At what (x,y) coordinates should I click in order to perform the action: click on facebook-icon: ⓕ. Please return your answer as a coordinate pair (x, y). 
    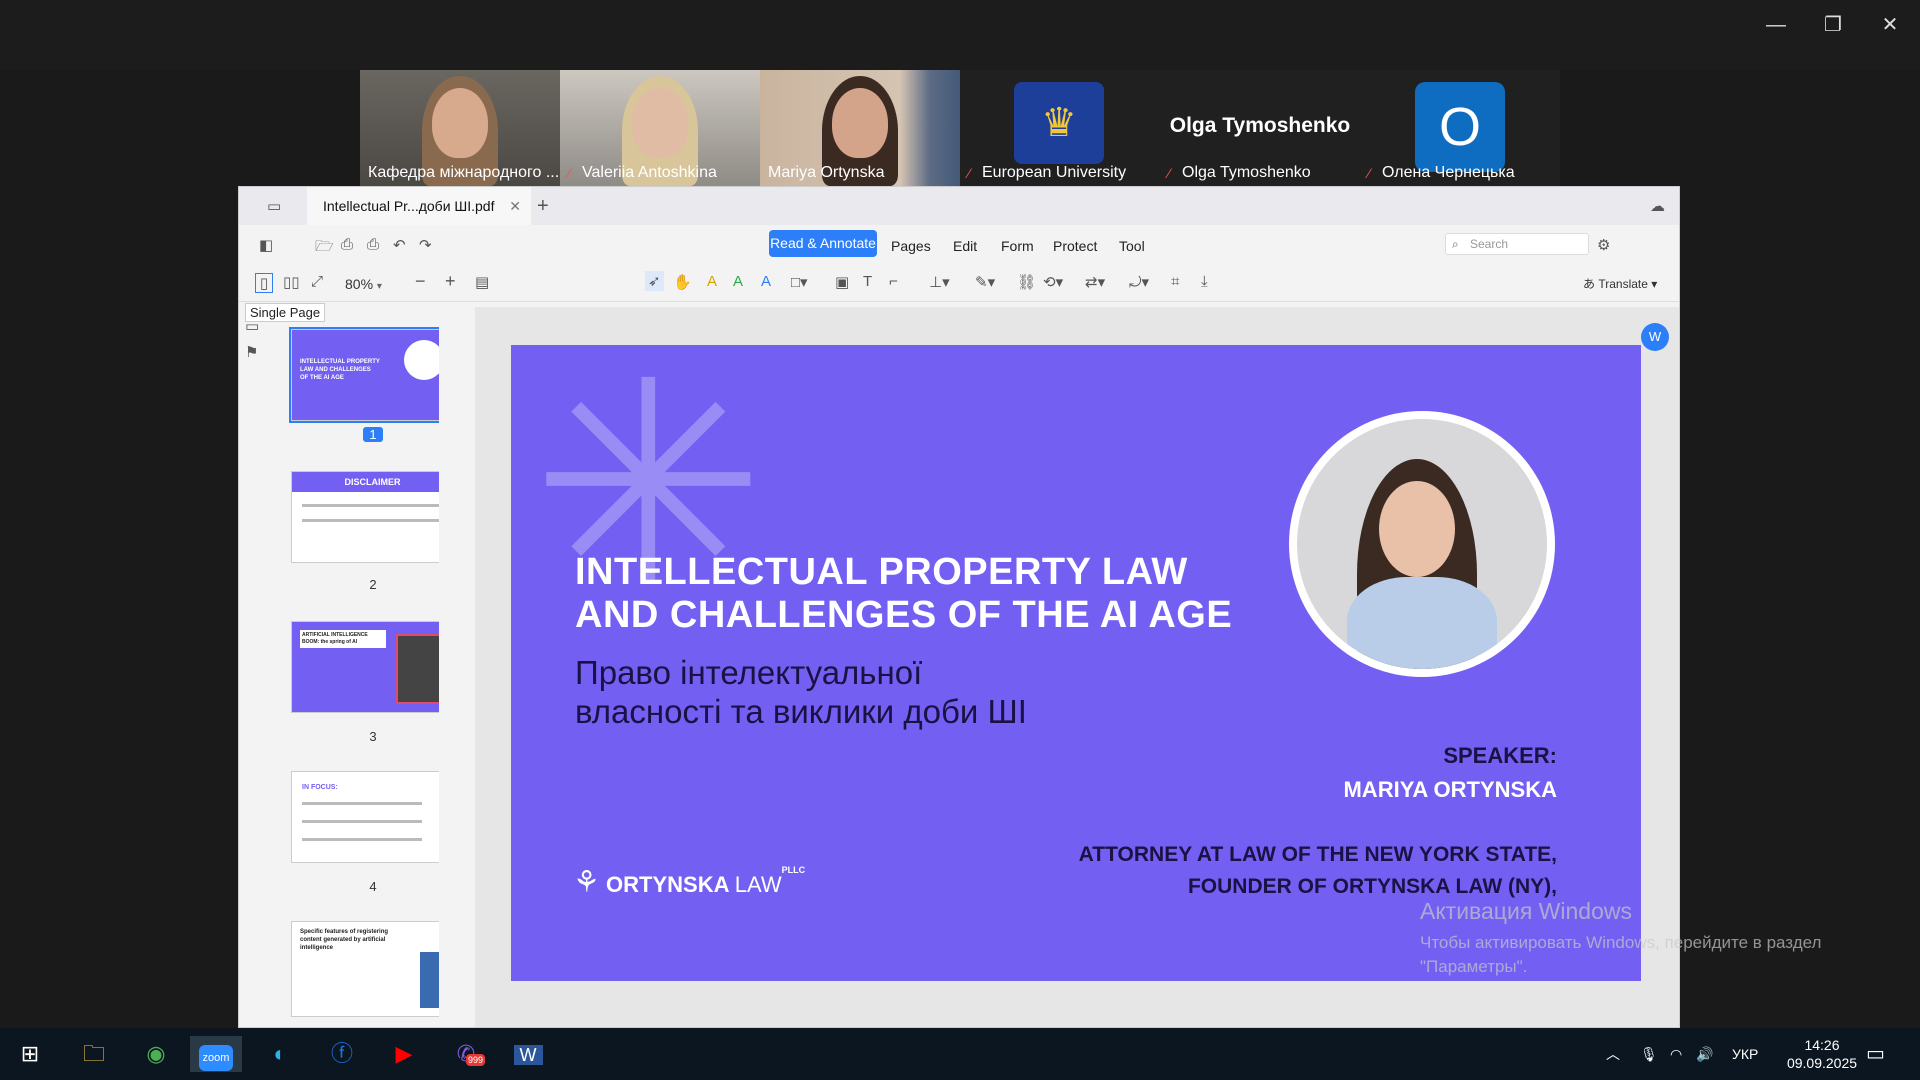
    Looking at the image, I should click on (342, 1054).